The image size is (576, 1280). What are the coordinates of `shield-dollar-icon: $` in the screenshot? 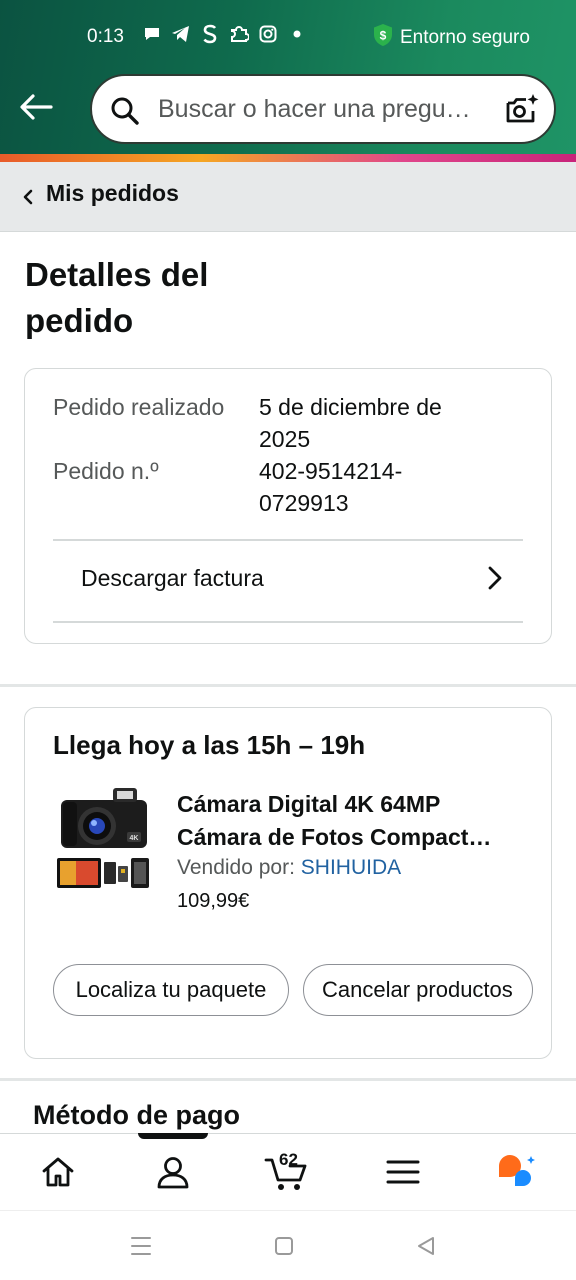 It's located at (383, 38).